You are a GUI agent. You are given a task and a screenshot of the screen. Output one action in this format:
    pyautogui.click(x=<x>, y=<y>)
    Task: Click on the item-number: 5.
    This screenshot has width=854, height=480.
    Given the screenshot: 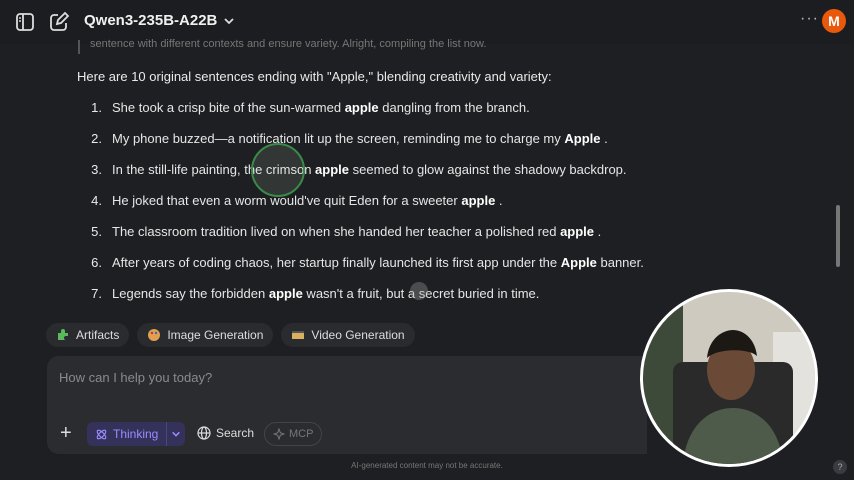 What is the action you would take?
    pyautogui.click(x=96, y=231)
    